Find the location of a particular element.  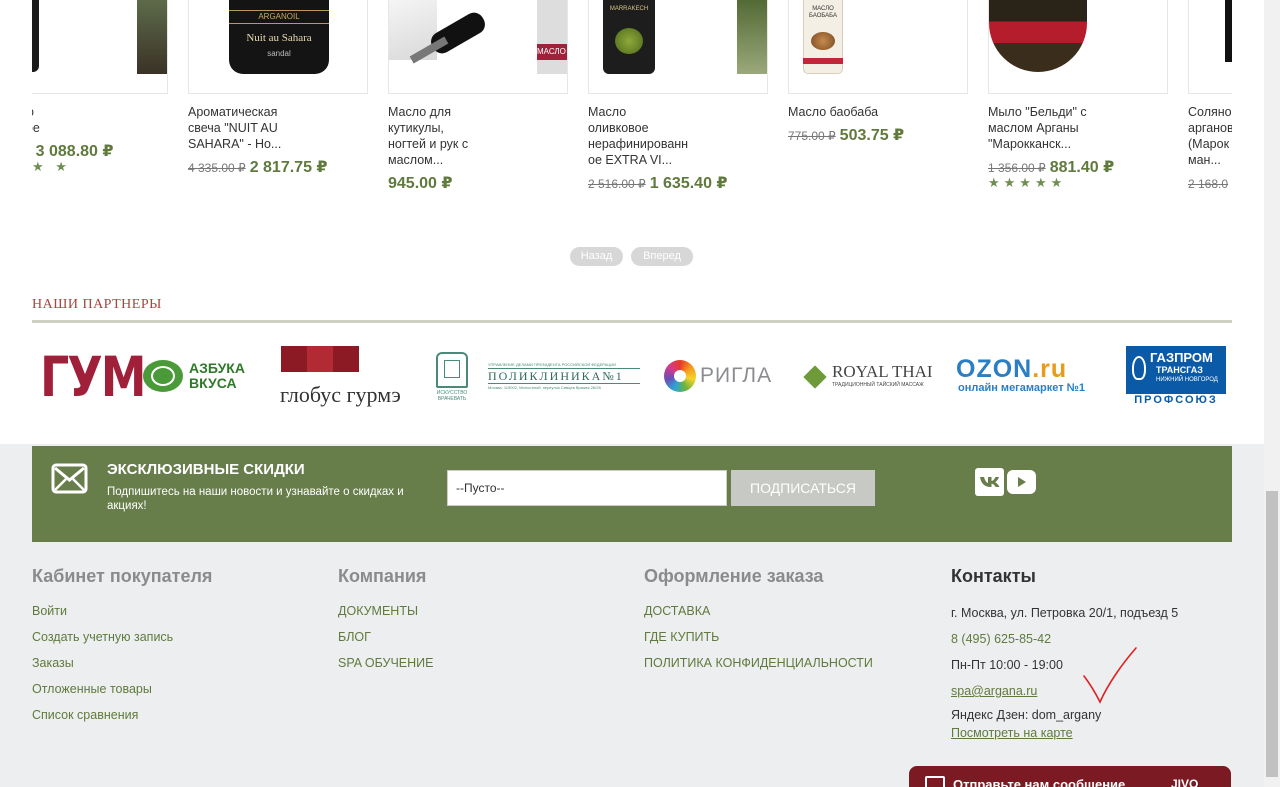

footer-link-spa-training: SPA ОБУЧЕНИЕ is located at coordinates (385, 663).